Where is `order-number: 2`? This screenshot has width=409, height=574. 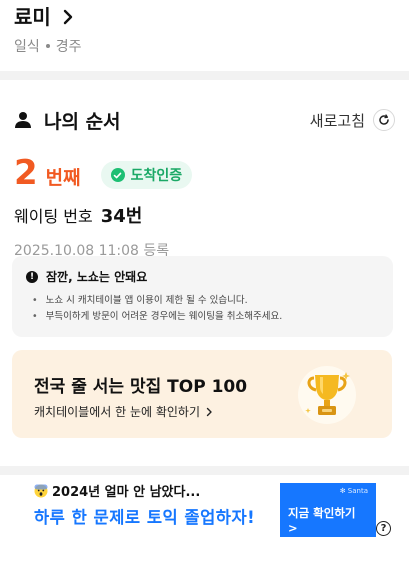
order-number: 2 is located at coordinates (26, 173).